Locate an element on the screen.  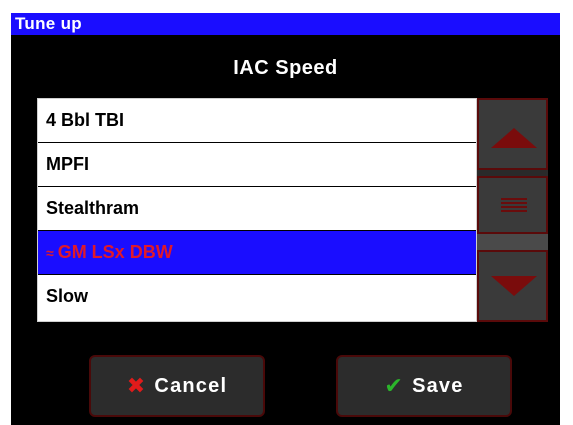
scroll-down-button is located at coordinates (512, 286).